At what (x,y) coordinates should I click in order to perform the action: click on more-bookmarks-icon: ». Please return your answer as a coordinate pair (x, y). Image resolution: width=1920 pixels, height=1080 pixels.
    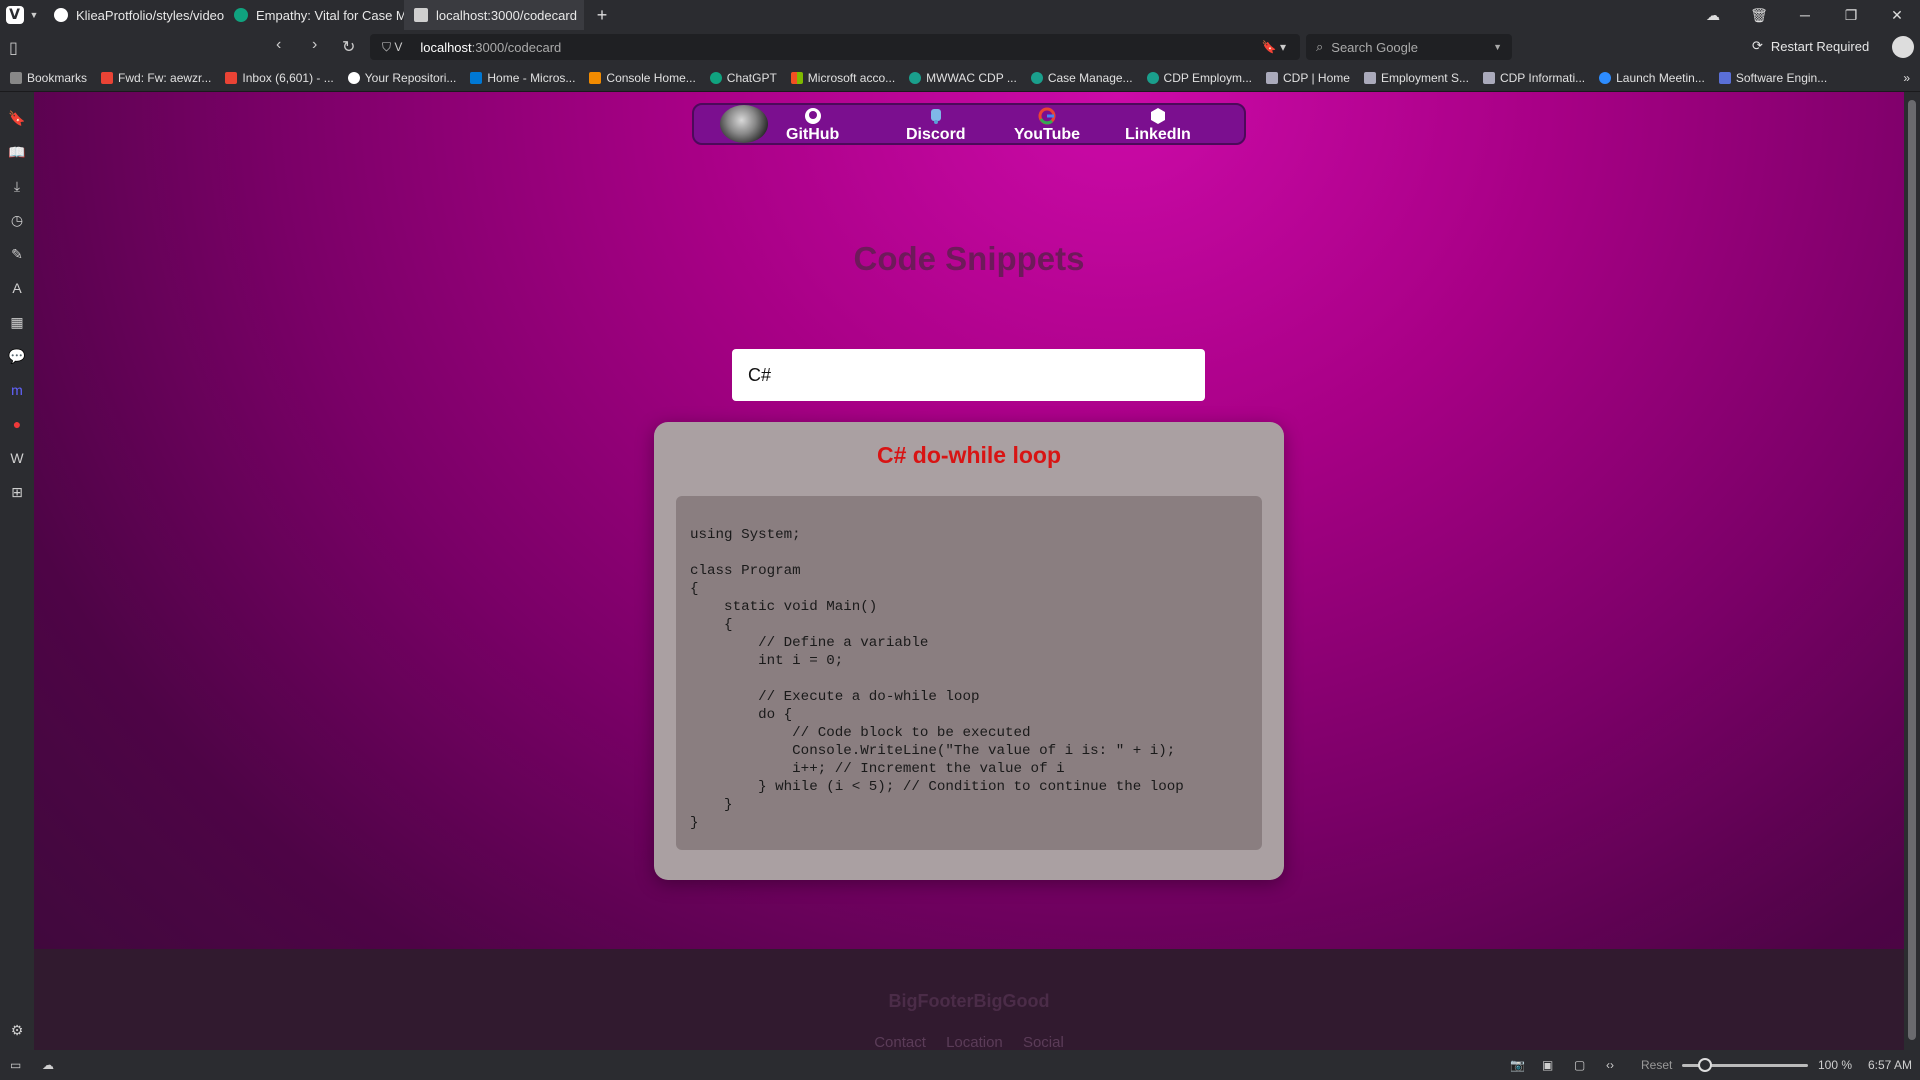
    Looking at the image, I should click on (1906, 78).